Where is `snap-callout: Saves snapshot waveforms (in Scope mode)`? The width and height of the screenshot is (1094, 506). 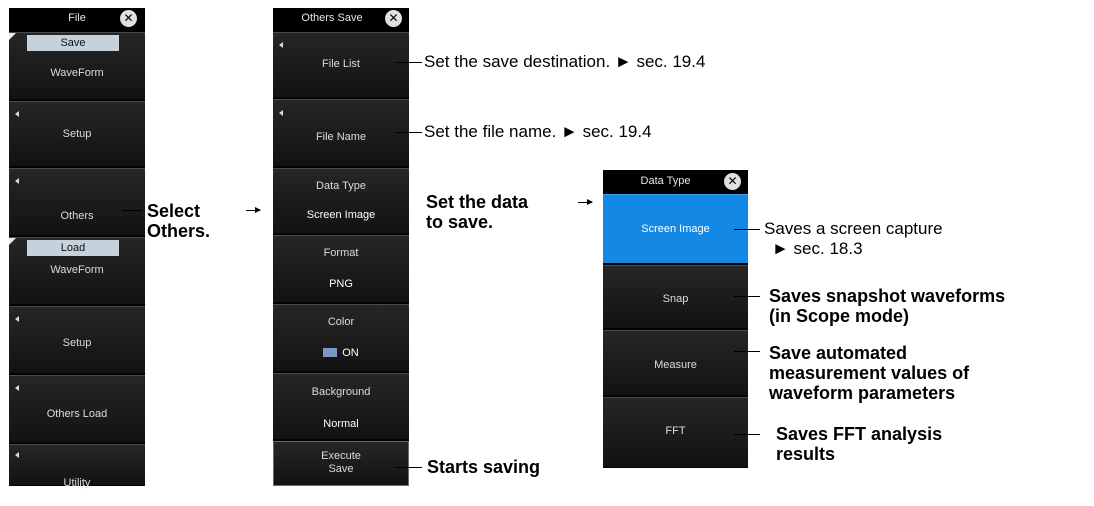 snap-callout: Saves snapshot waveforms (in Scope mode) is located at coordinates (887, 306).